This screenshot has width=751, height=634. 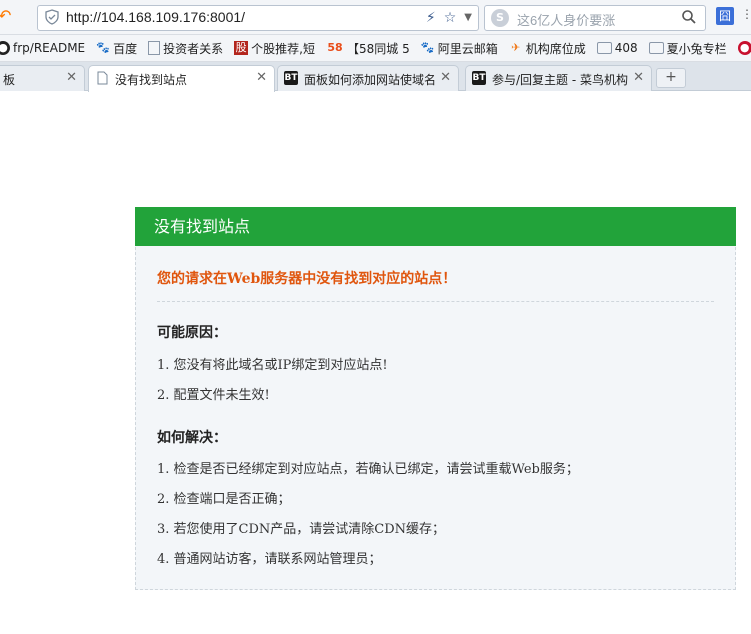 What do you see at coordinates (746, 16) in the screenshot?
I see `menu-icon: ⋮` at bounding box center [746, 16].